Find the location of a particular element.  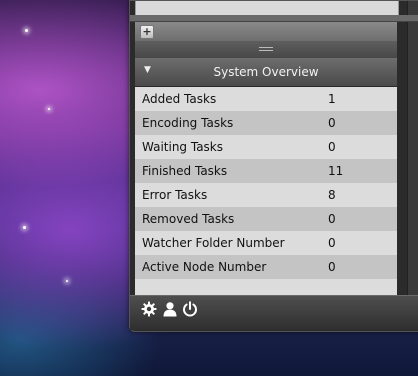

stat-label: Error Tasks is located at coordinates (175, 195).